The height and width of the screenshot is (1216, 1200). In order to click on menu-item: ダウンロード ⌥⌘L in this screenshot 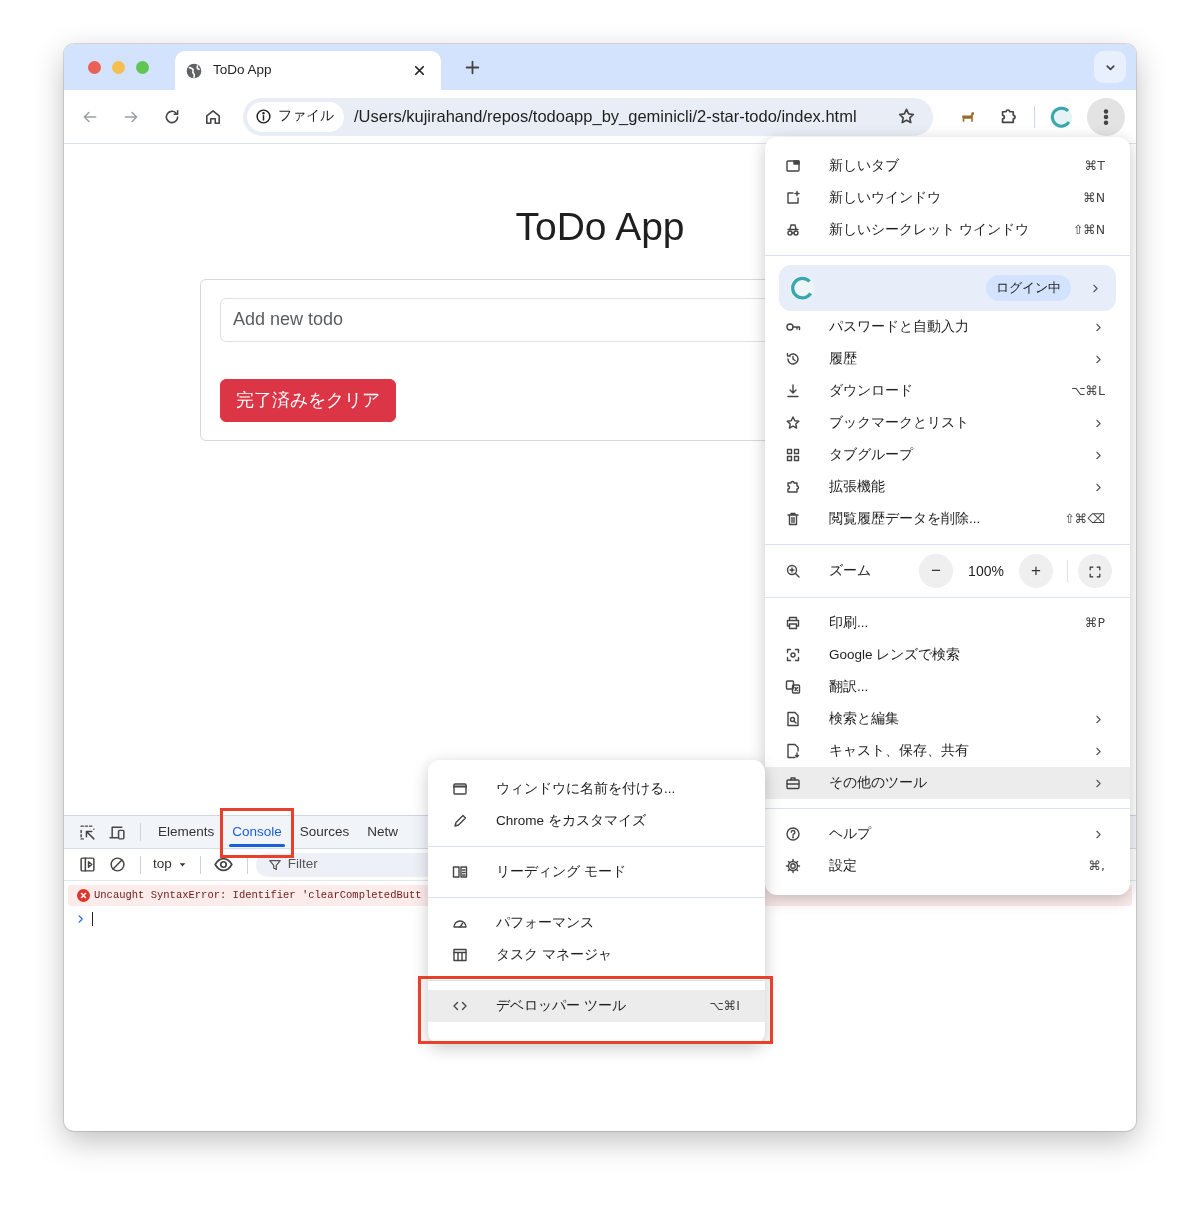, I will do `click(947, 391)`.